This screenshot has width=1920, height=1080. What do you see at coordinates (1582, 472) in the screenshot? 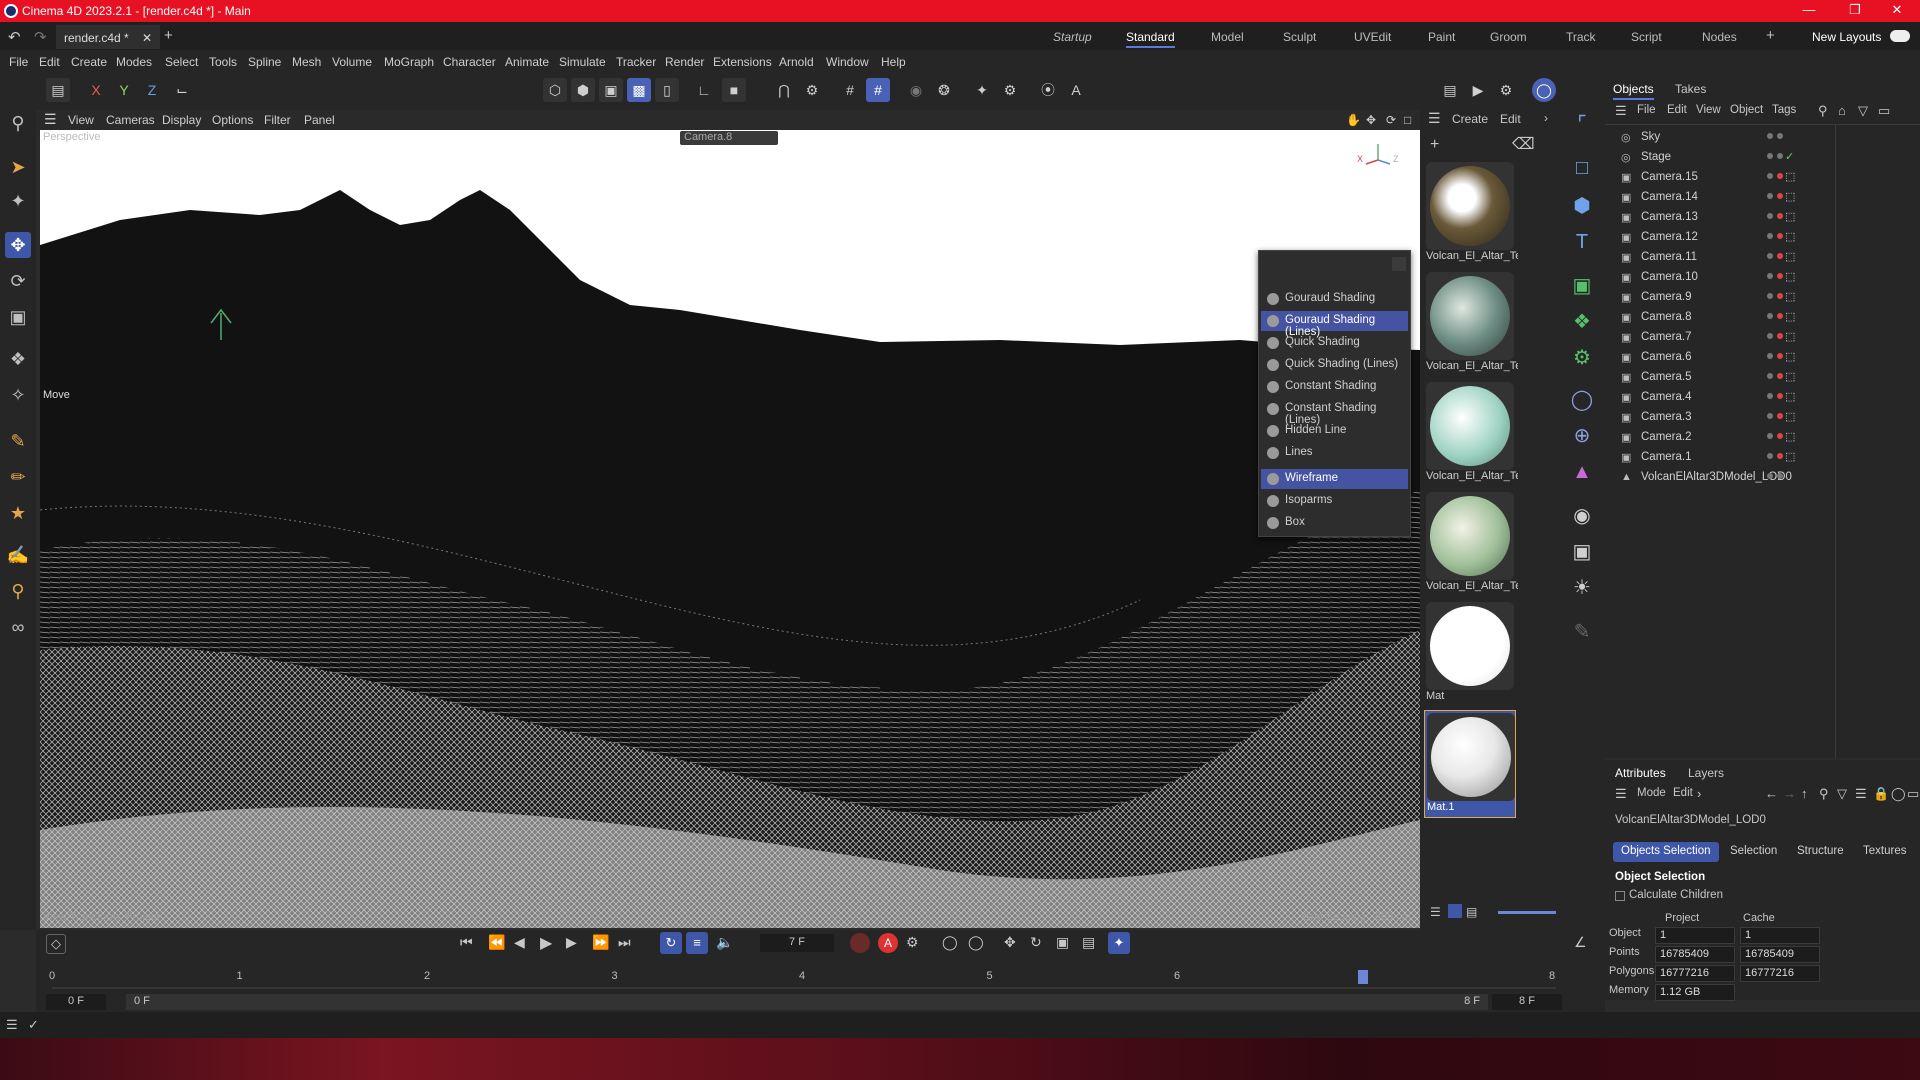
I see `volume-icon: ▲` at bounding box center [1582, 472].